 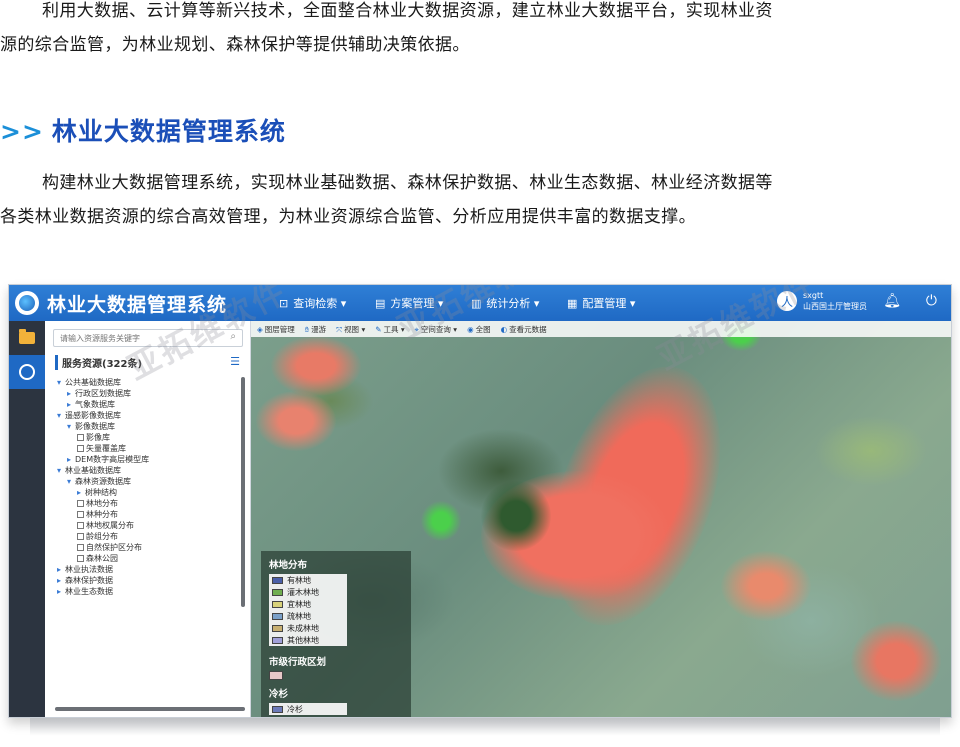 What do you see at coordinates (609, 303) in the screenshot?
I see `menu-config-label: 配置管理 ▾` at bounding box center [609, 303].